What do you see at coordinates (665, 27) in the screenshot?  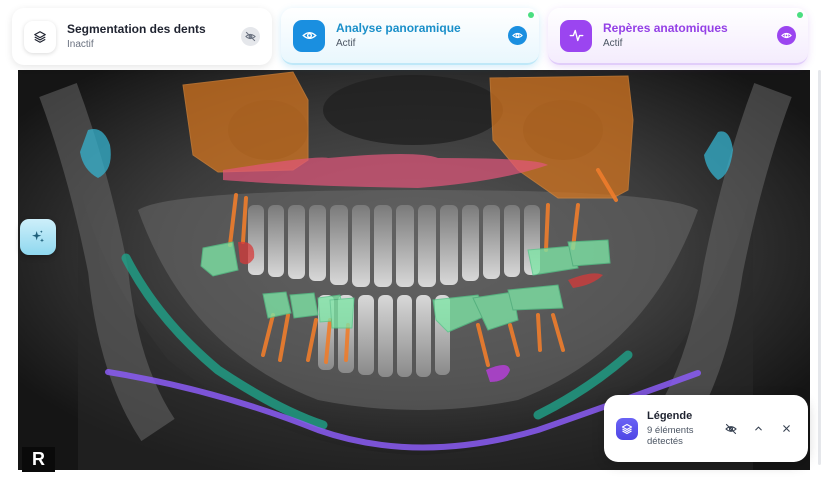 I see `layer-title: Repères anatomiques` at bounding box center [665, 27].